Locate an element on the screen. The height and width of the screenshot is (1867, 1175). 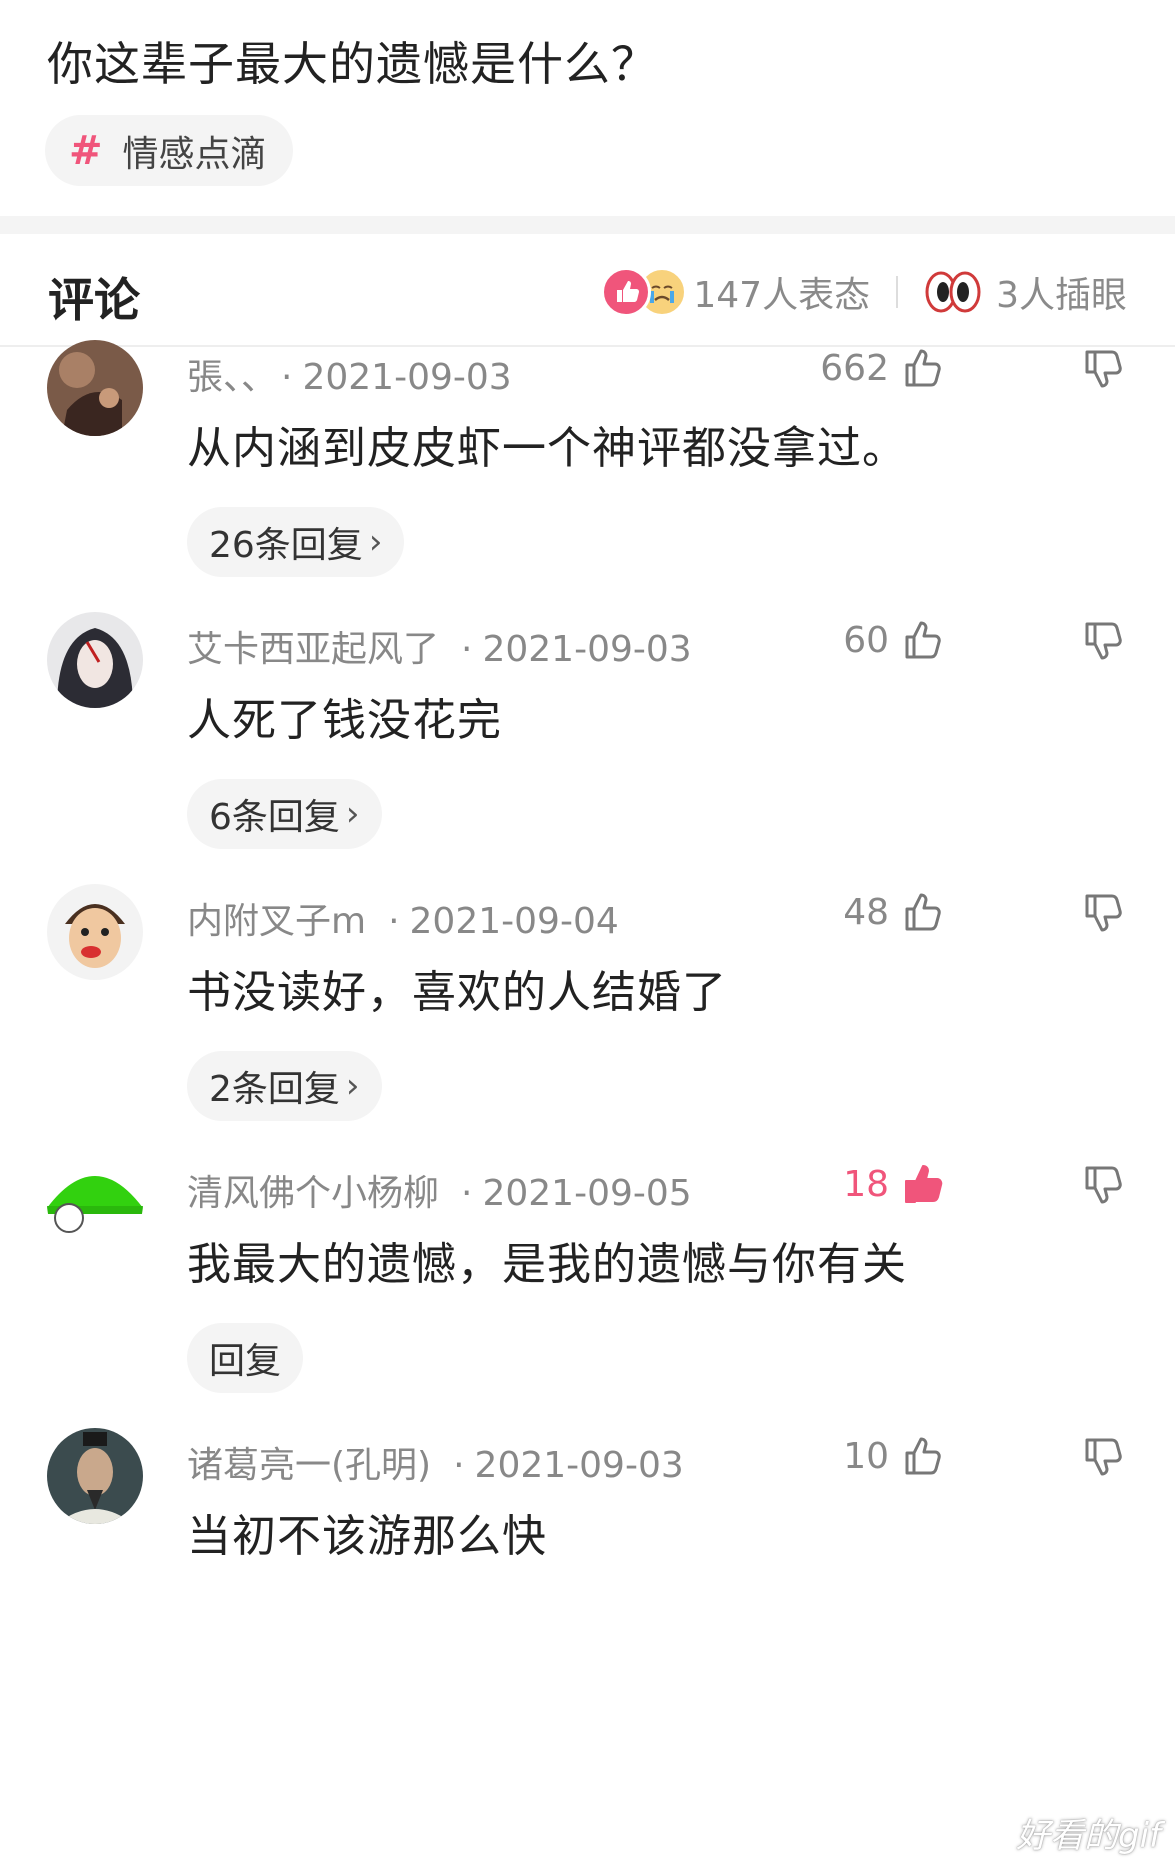
comment-meta: 诸葛亮一(孔明) · 2021-09-03 is located at coordinates (435, 1465).